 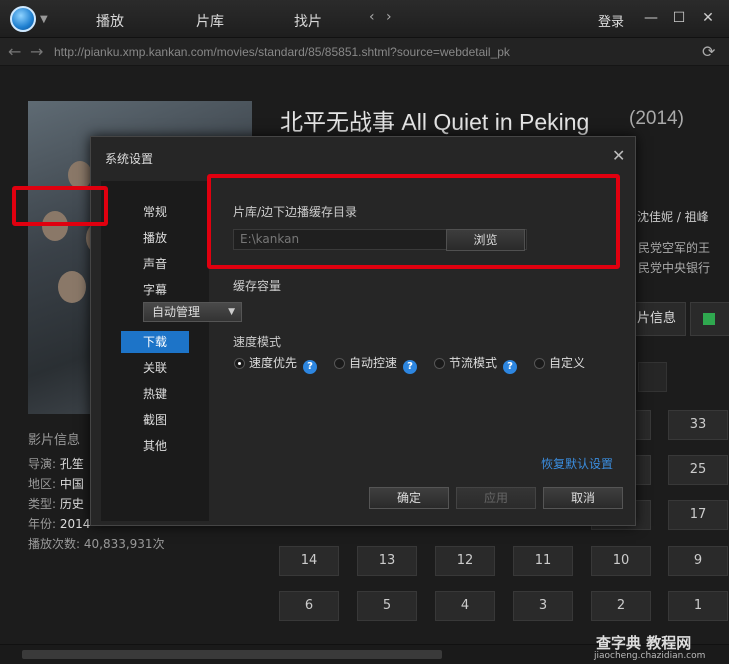 What do you see at coordinates (698, 606) in the screenshot?
I see `episode-button: 1` at bounding box center [698, 606].